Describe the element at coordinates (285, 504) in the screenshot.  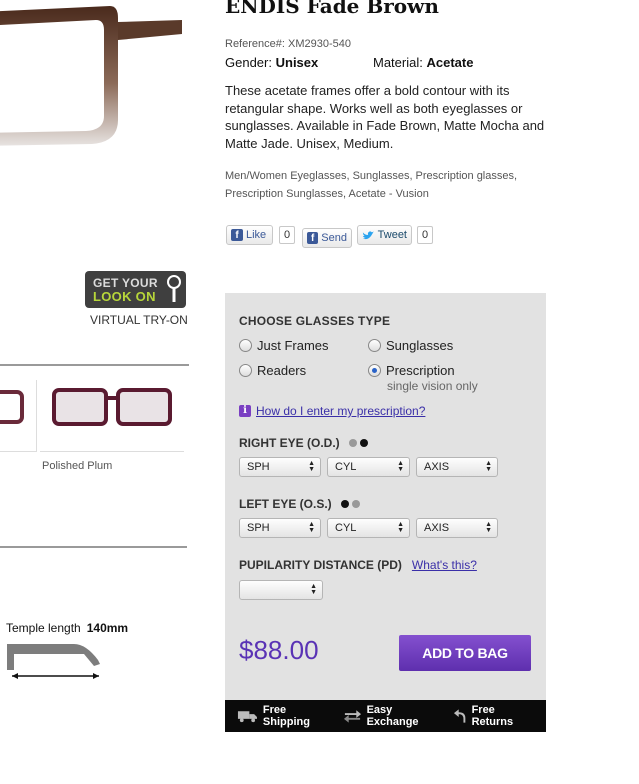
I see `left-eye-text: LEFT EYE (O.S.)` at that location.